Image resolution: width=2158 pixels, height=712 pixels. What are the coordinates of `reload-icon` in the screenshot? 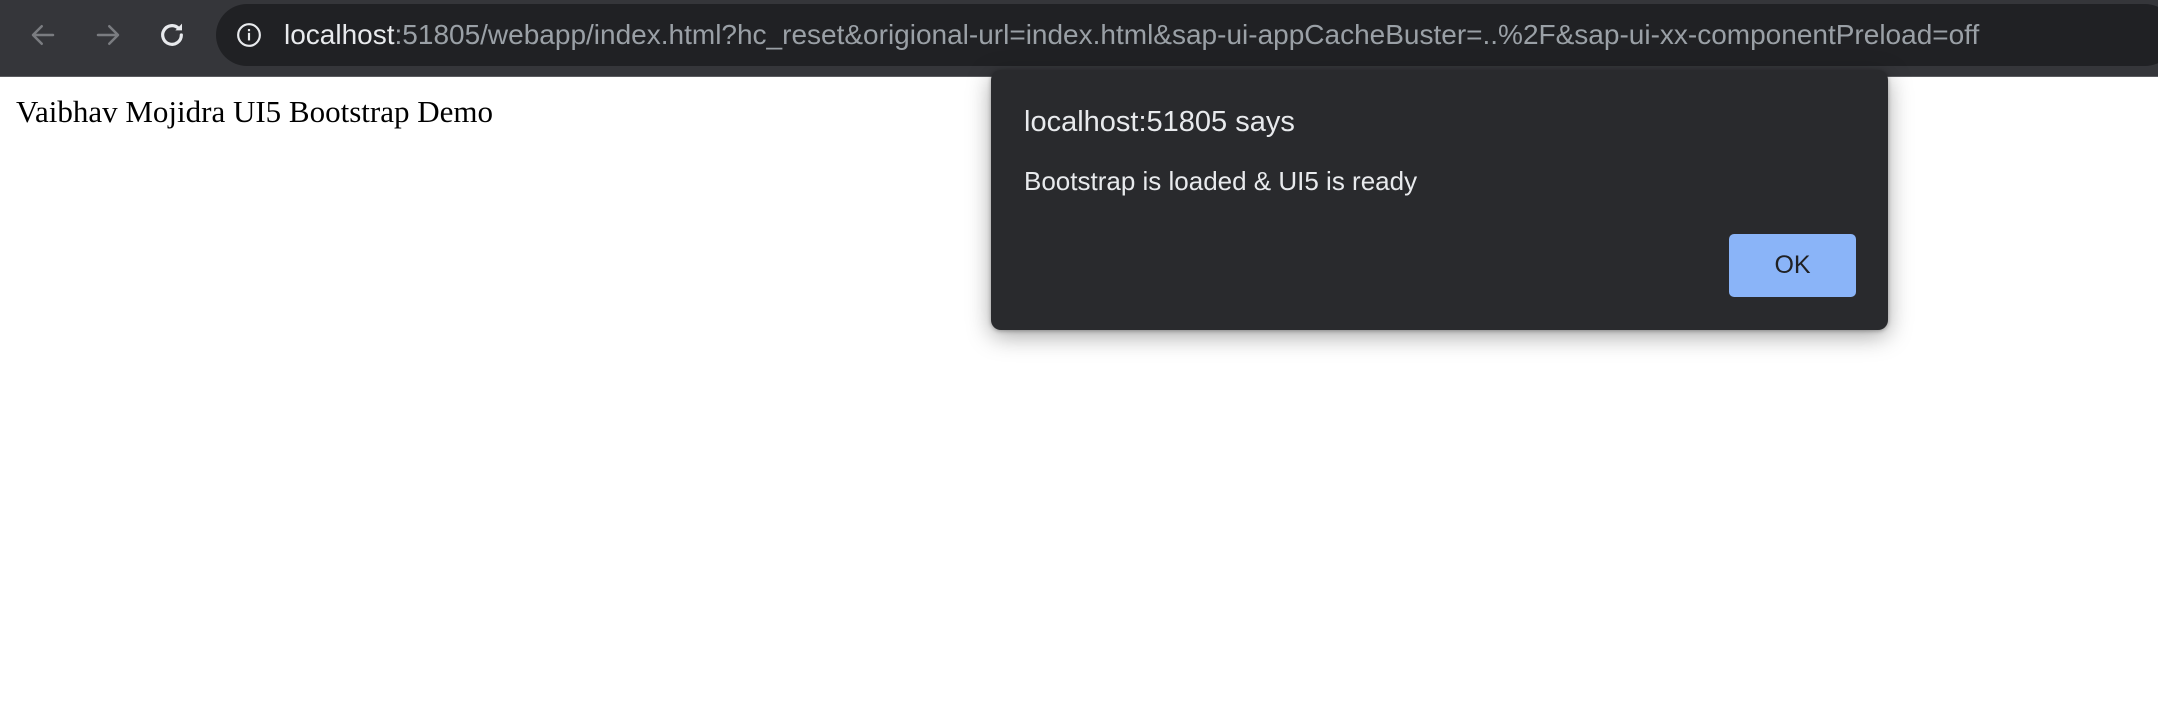 It's located at (172, 34).